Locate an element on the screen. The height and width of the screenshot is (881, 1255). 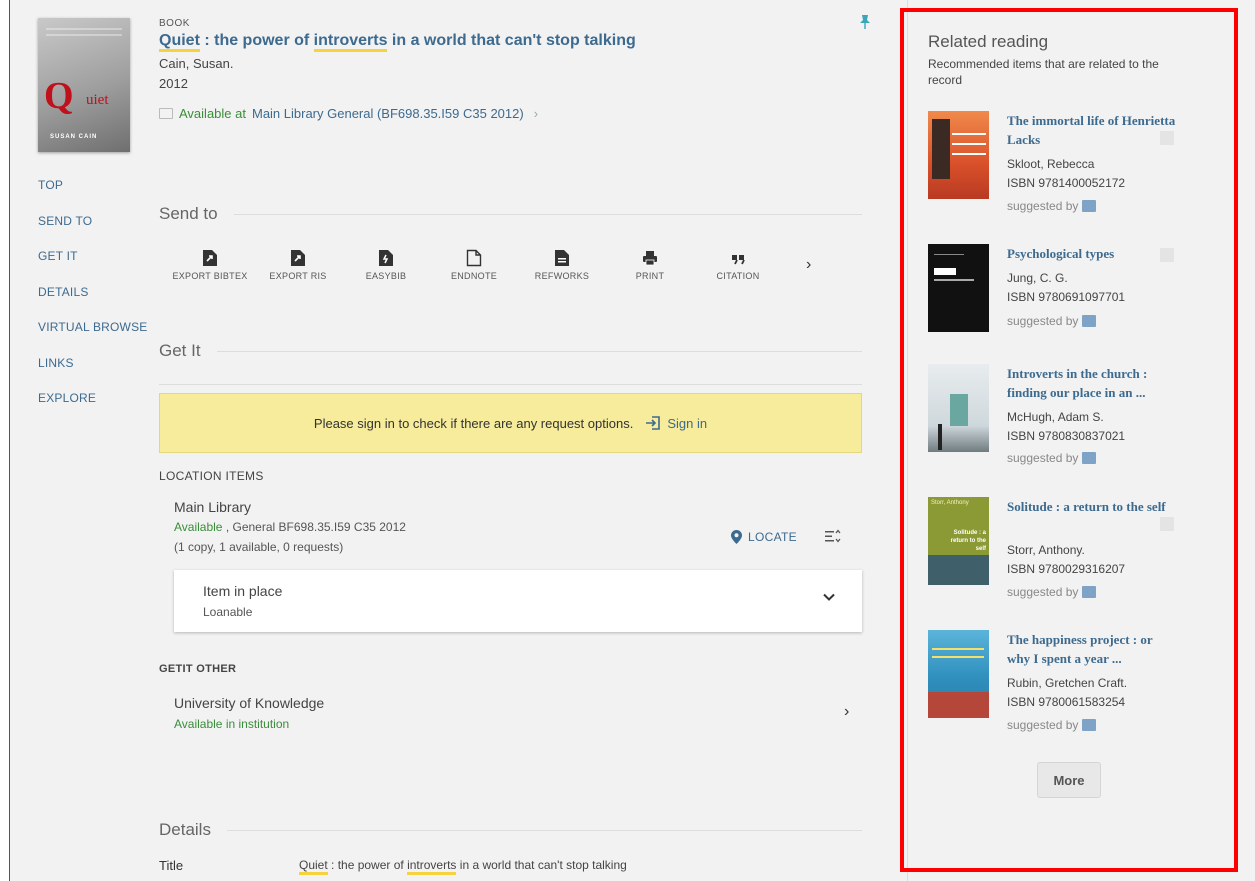
easybib-button: EASYBIB is located at coordinates (386, 265).